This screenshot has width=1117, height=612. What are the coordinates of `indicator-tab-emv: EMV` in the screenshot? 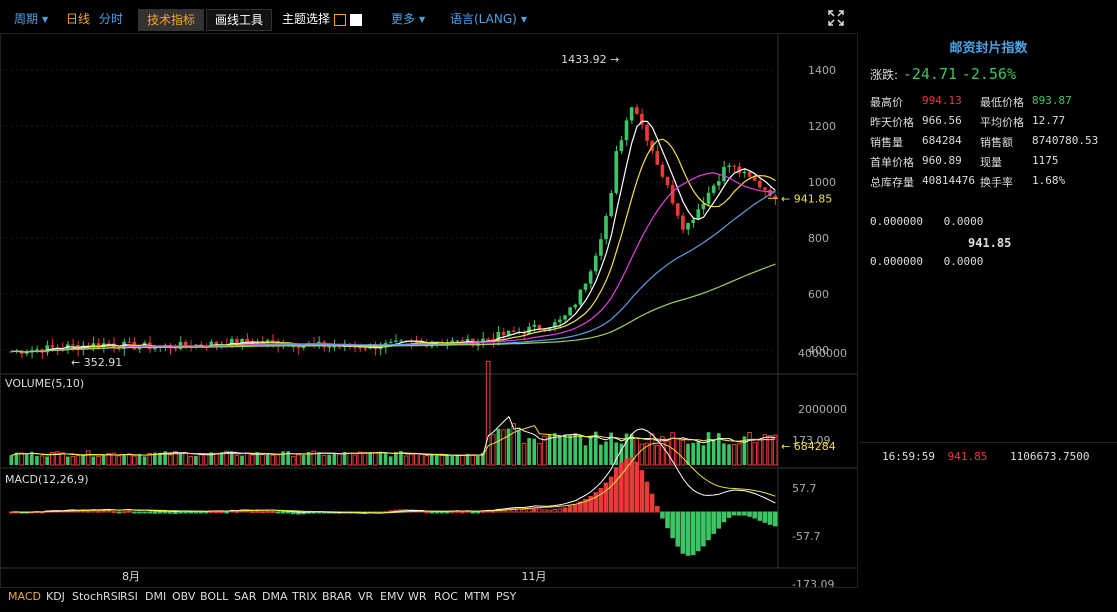 It's located at (392, 596).